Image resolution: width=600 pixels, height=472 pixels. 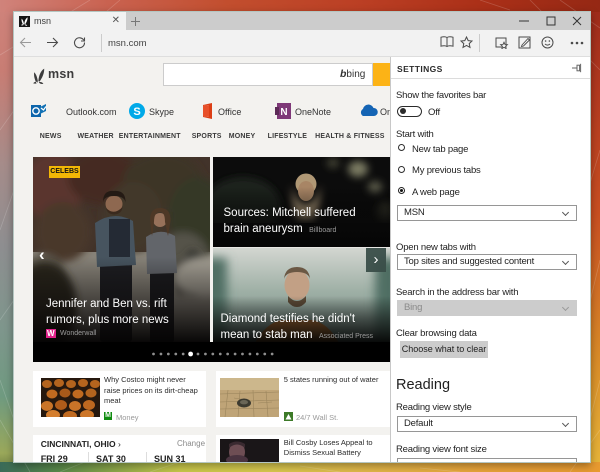 What do you see at coordinates (136, 112) in the screenshot?
I see `svg-text: S` at bounding box center [136, 112].